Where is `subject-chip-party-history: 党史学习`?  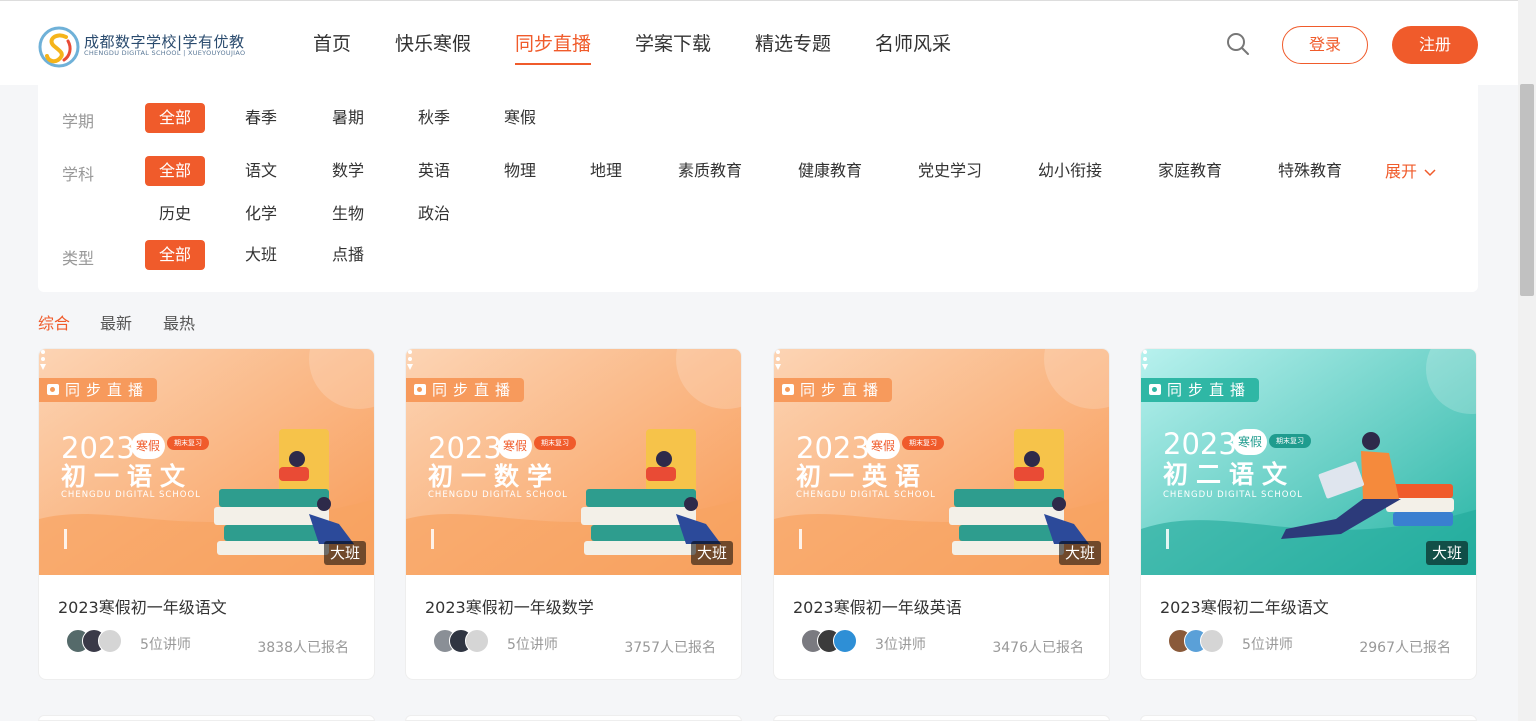 subject-chip-party-history: 党史学习 is located at coordinates (950, 171).